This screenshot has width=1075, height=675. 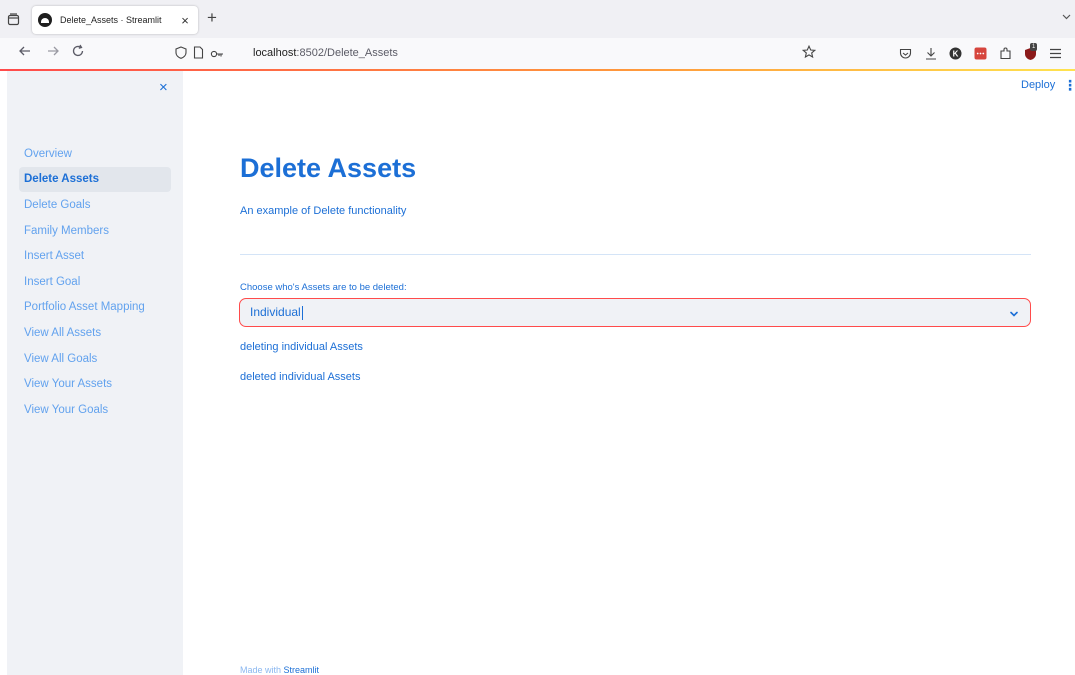 I want to click on footer: Made with Streamlit, so click(x=279, y=670).